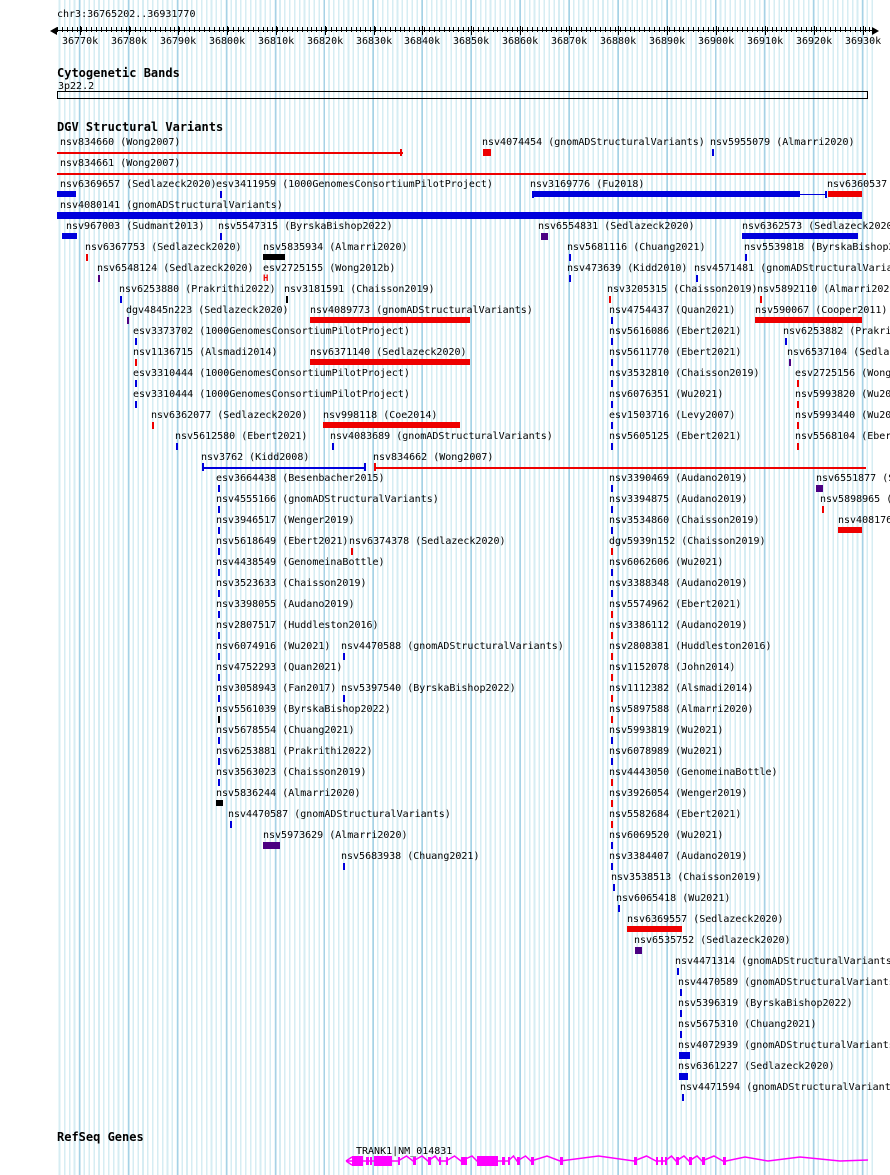  Describe the element at coordinates (428, 688) in the screenshot. I see `variant-label: nsv5397540 (ByrskaBishop2022)` at that location.